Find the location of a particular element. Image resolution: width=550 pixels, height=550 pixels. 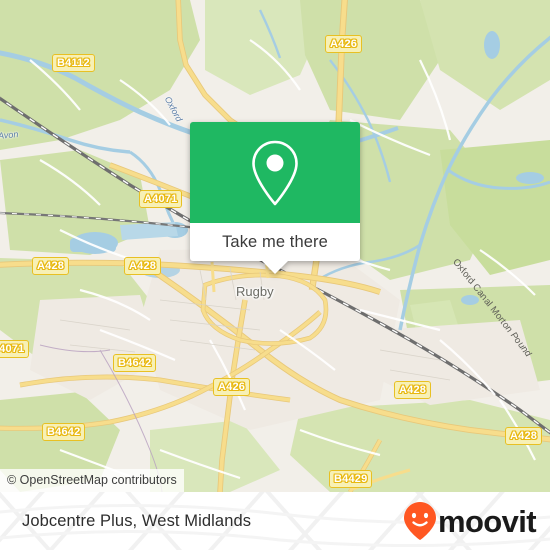

callout-pointer-tail is located at coordinates (275, 267).